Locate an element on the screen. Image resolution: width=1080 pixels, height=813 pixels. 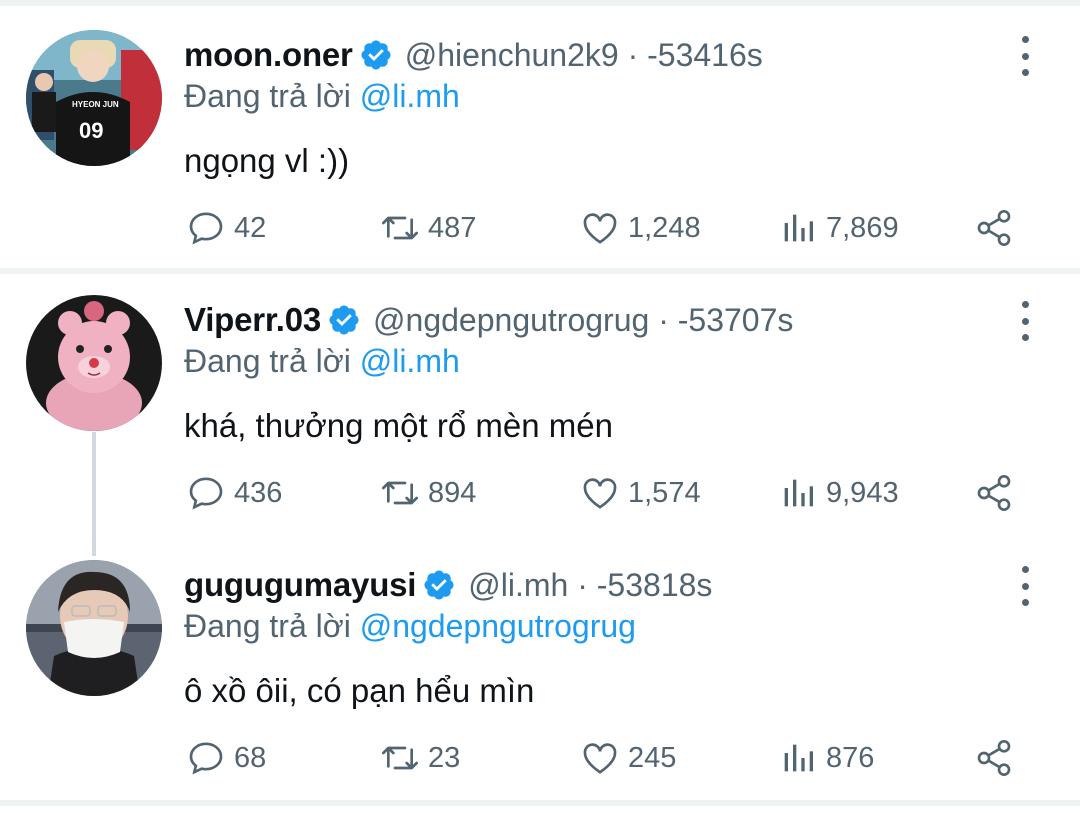
handle-and-time: @hienchun2k9 · -53416s is located at coordinates (584, 55).